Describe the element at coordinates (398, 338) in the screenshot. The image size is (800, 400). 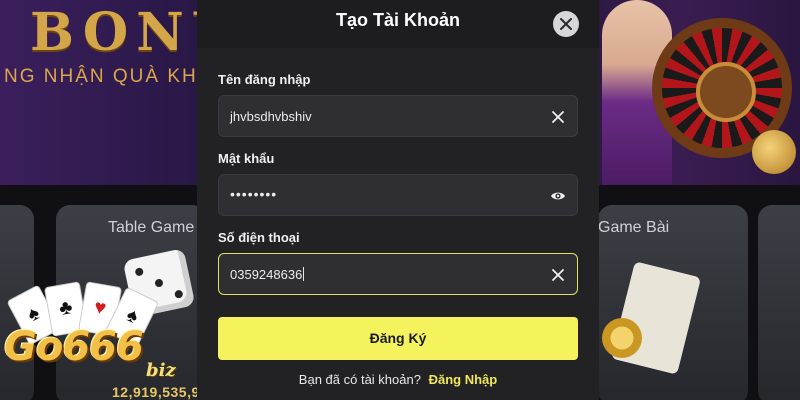
I see `register-button: Đăng Ký` at that location.